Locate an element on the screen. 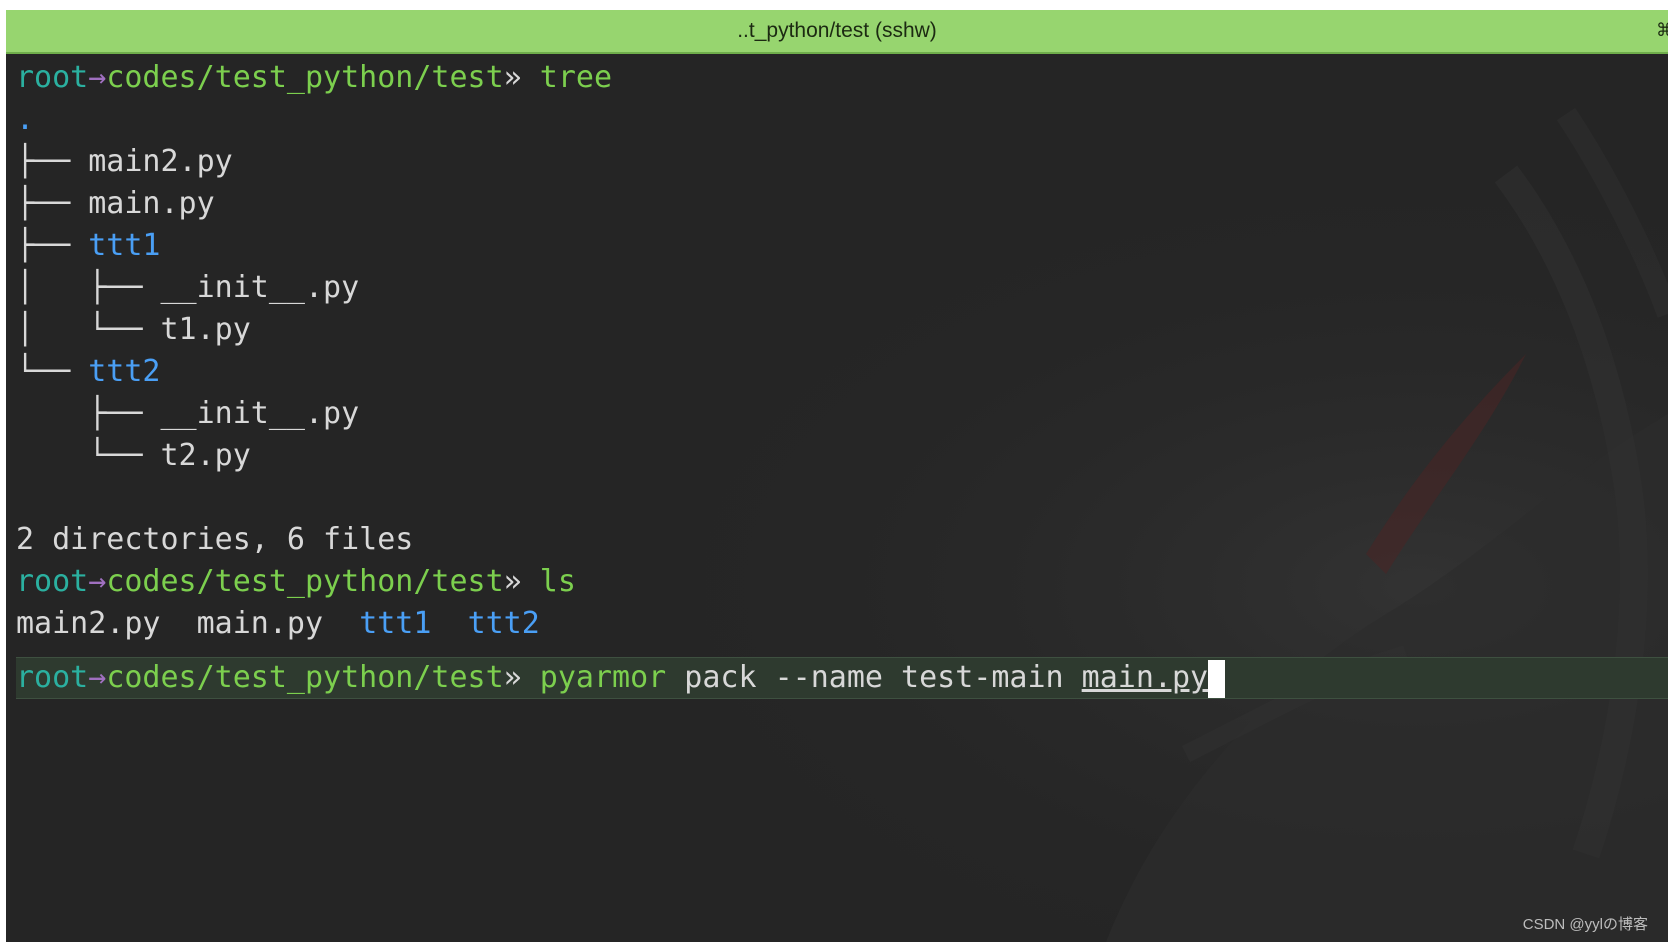 The width and height of the screenshot is (1674, 948). tree-summary: 2 directories, 6 files is located at coordinates (215, 539).